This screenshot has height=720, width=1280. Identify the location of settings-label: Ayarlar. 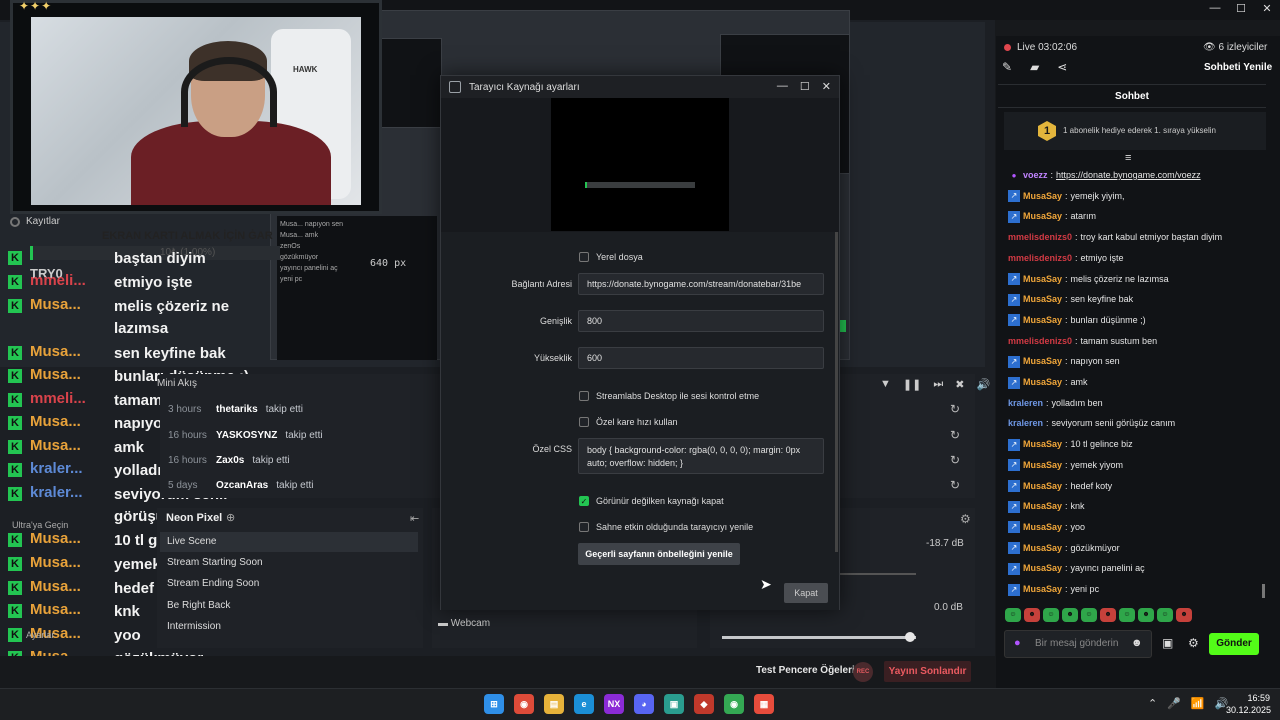
(40, 635).